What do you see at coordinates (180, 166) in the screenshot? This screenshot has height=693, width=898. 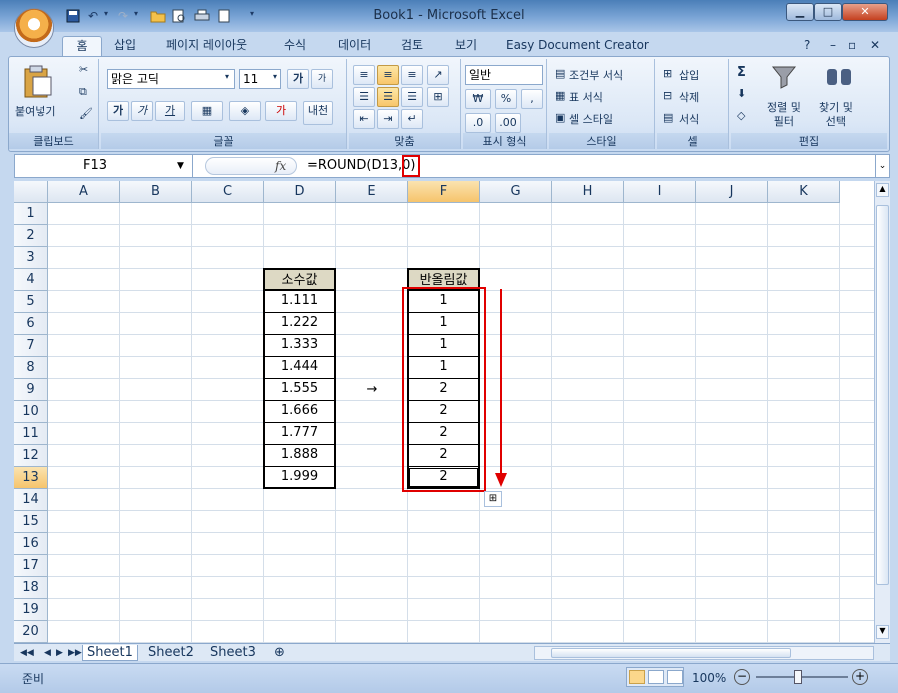 I see `chevron-down-icon: ▼` at bounding box center [180, 166].